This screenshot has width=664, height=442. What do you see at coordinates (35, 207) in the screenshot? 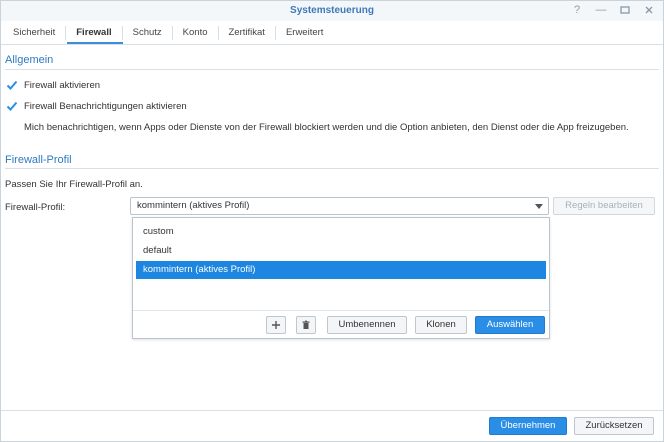
I see `profile-field-label: Firewall-Profil:` at bounding box center [35, 207].